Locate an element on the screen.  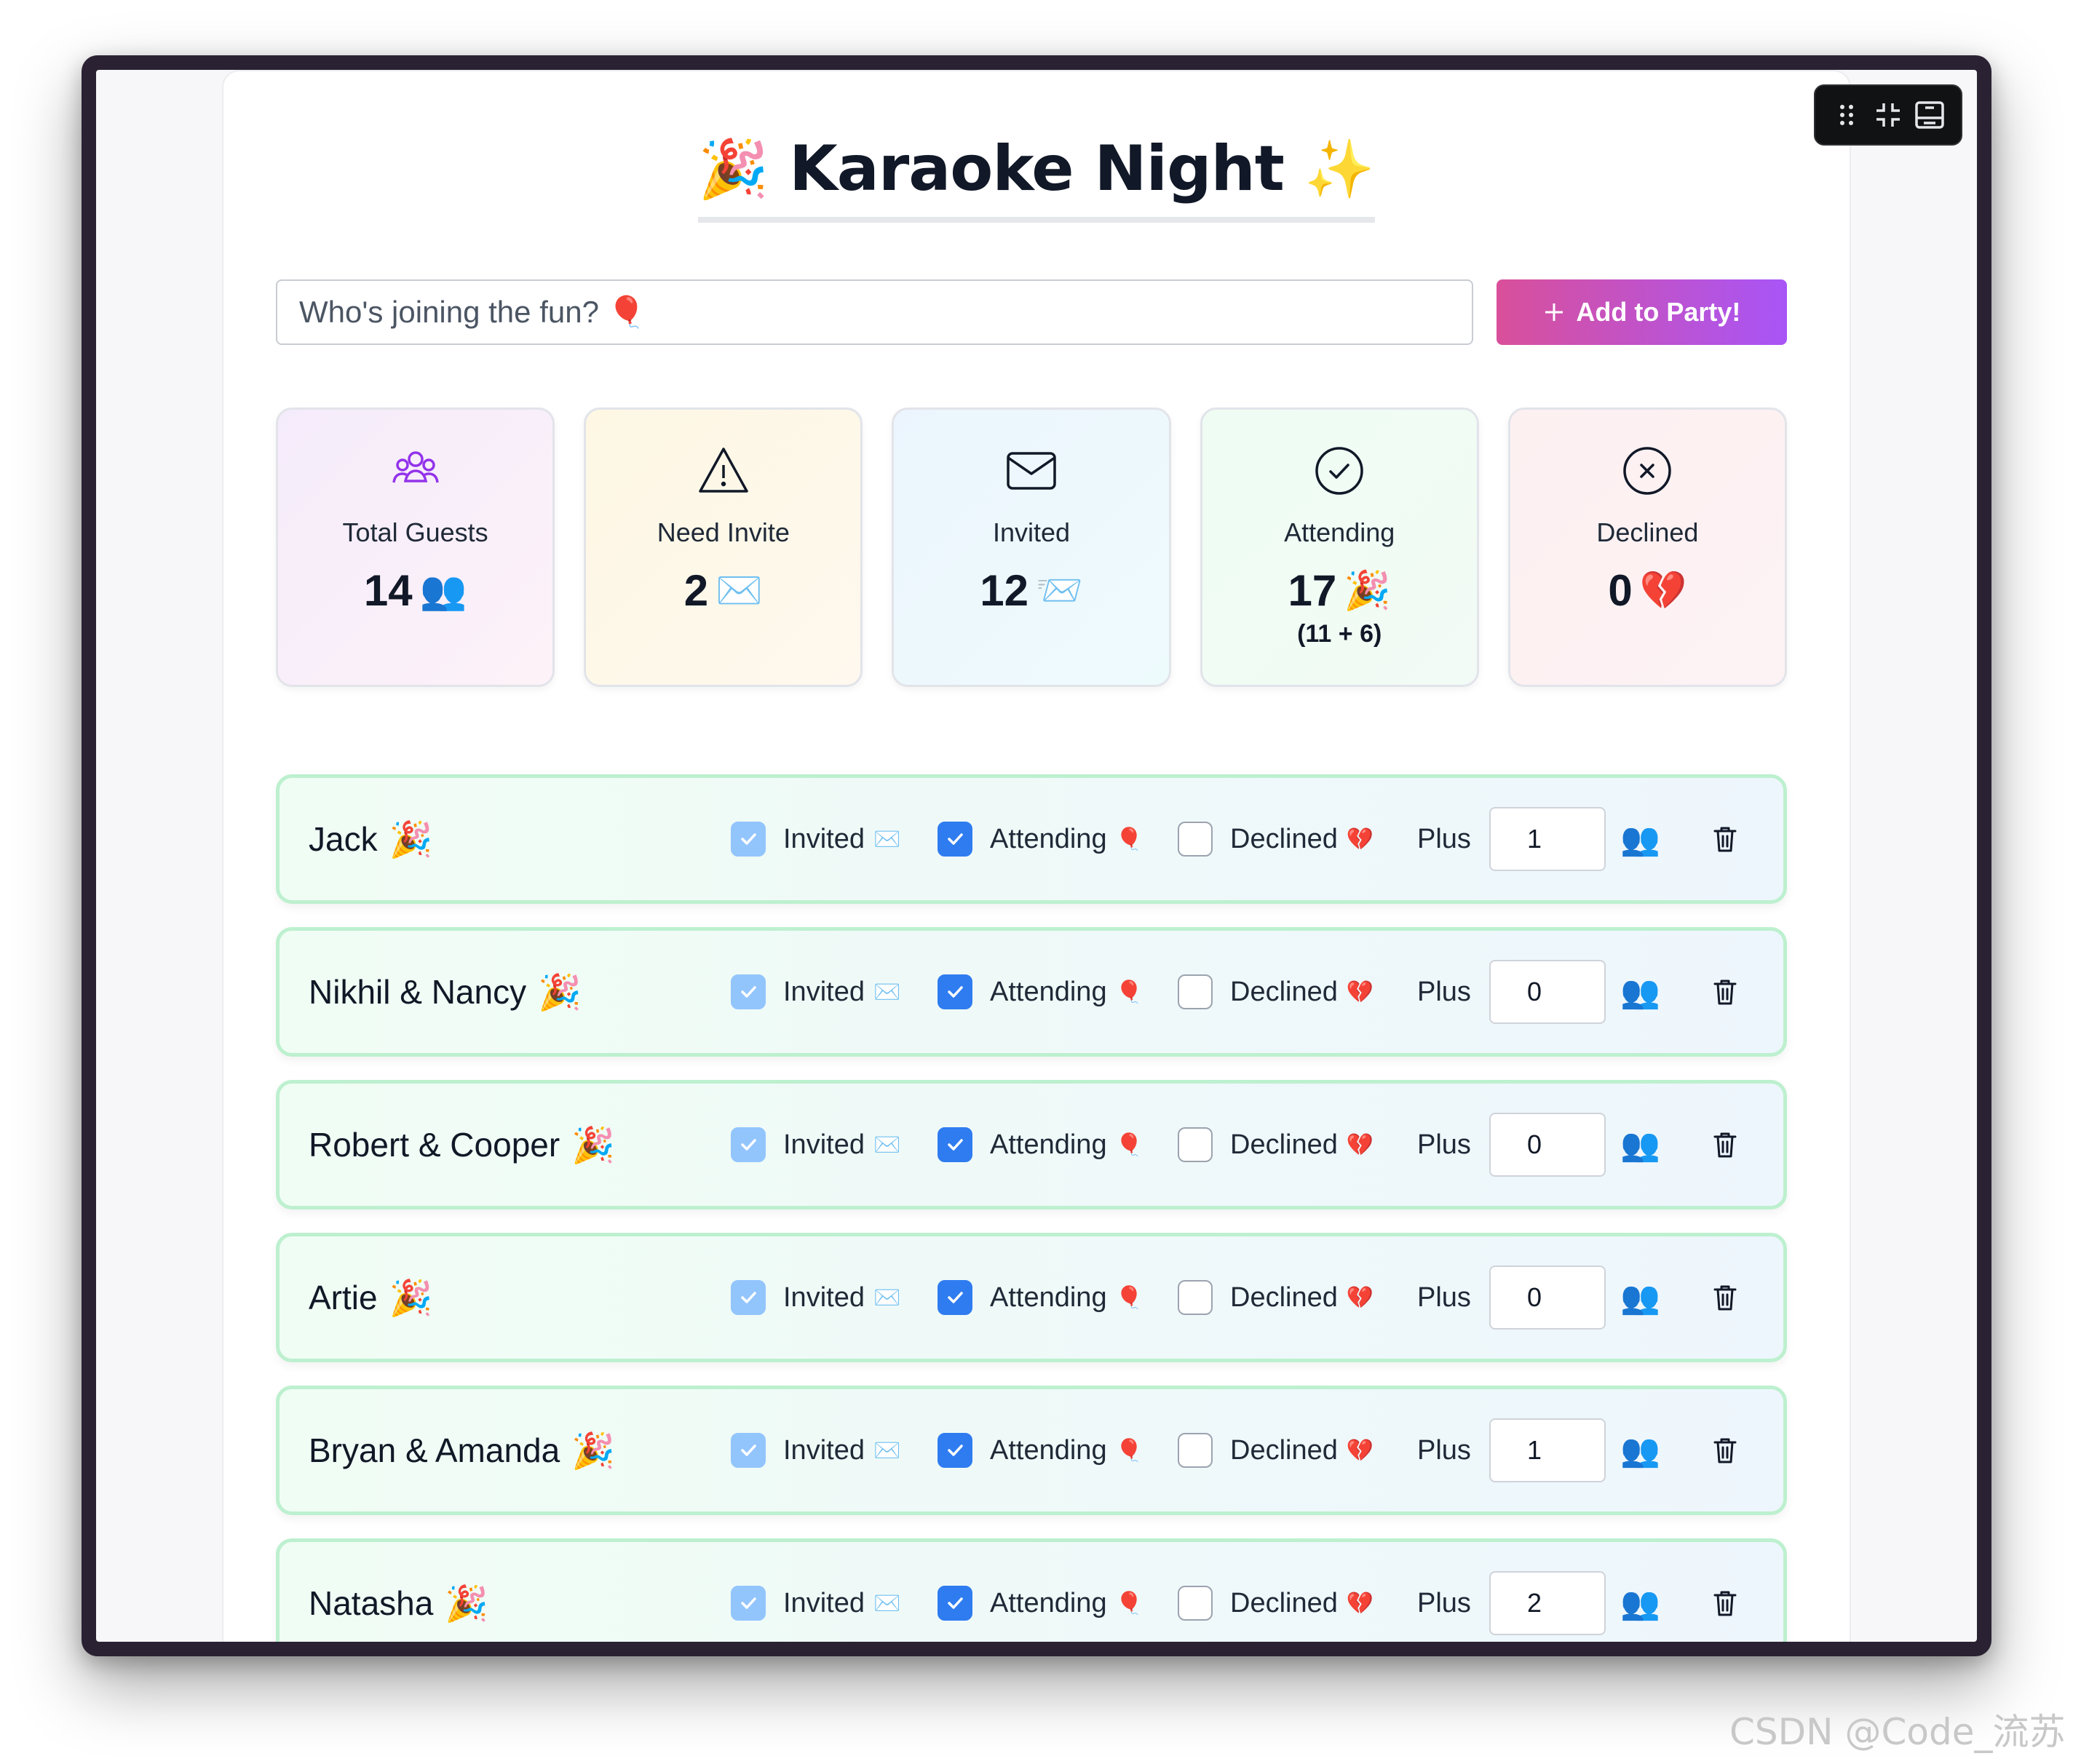
stat-attending: Attending 17 🎉 (11 + 6) is located at coordinates (1340, 547).